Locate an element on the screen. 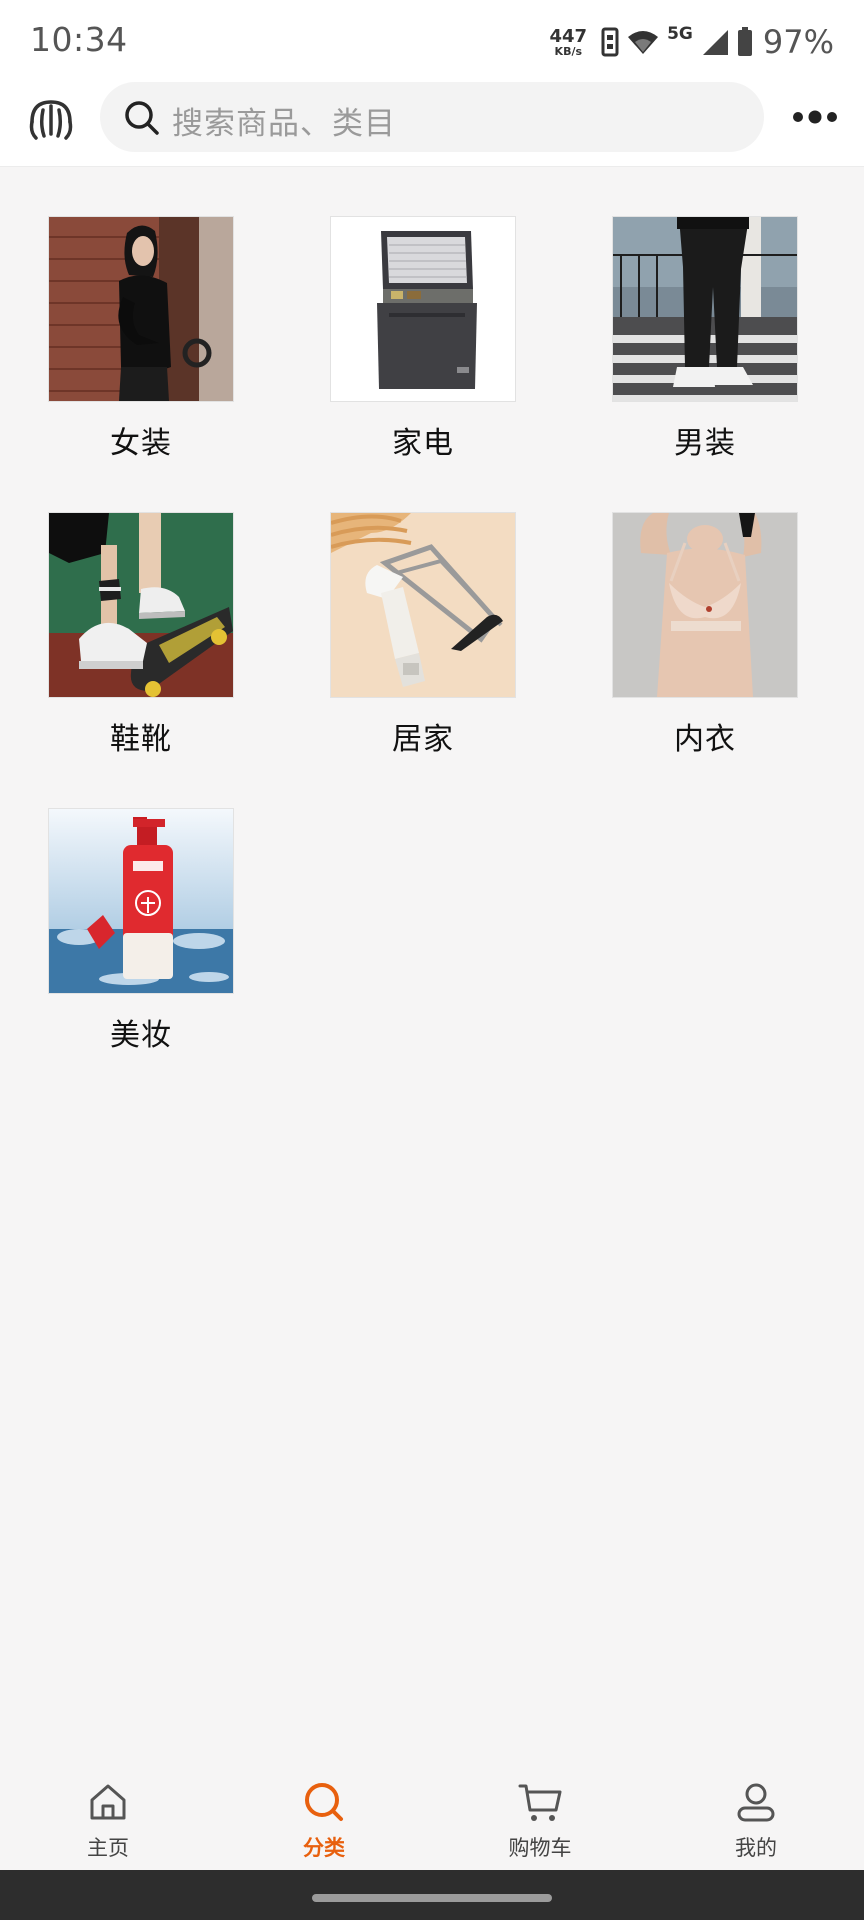  search-category-icon is located at coordinates (324, 1802).